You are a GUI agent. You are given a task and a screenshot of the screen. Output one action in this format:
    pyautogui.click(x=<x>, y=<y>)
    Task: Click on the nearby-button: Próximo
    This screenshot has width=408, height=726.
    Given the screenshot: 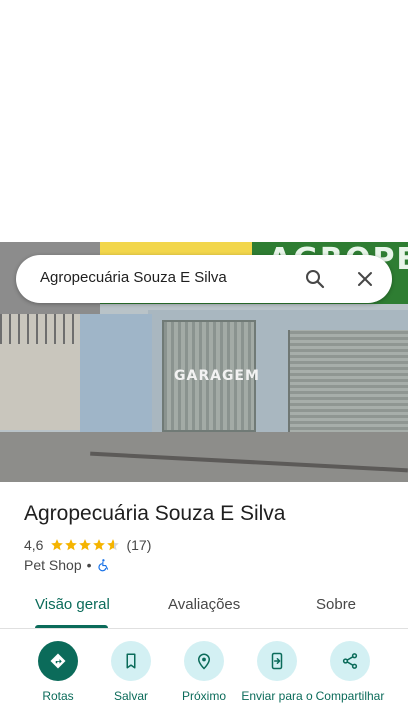 What is the action you would take?
    pyautogui.click(x=204, y=672)
    